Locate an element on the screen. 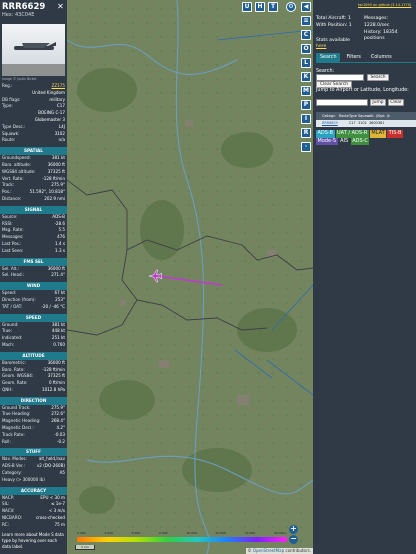 The height and width of the screenshot is (554, 416). data-value: 4.2° is located at coordinates (60, 428).